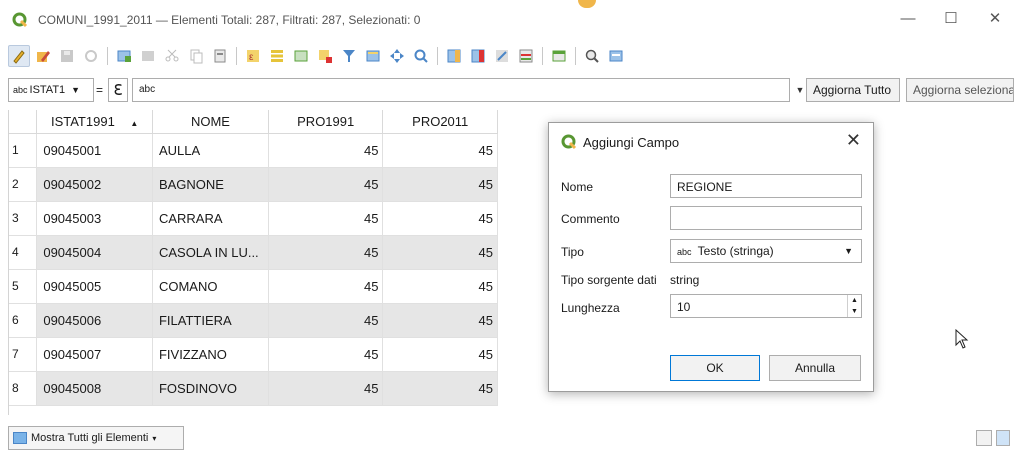 The height and width of the screenshot is (453, 1014). What do you see at coordinates (559, 56) in the screenshot?
I see `dock-table-button` at bounding box center [559, 56].